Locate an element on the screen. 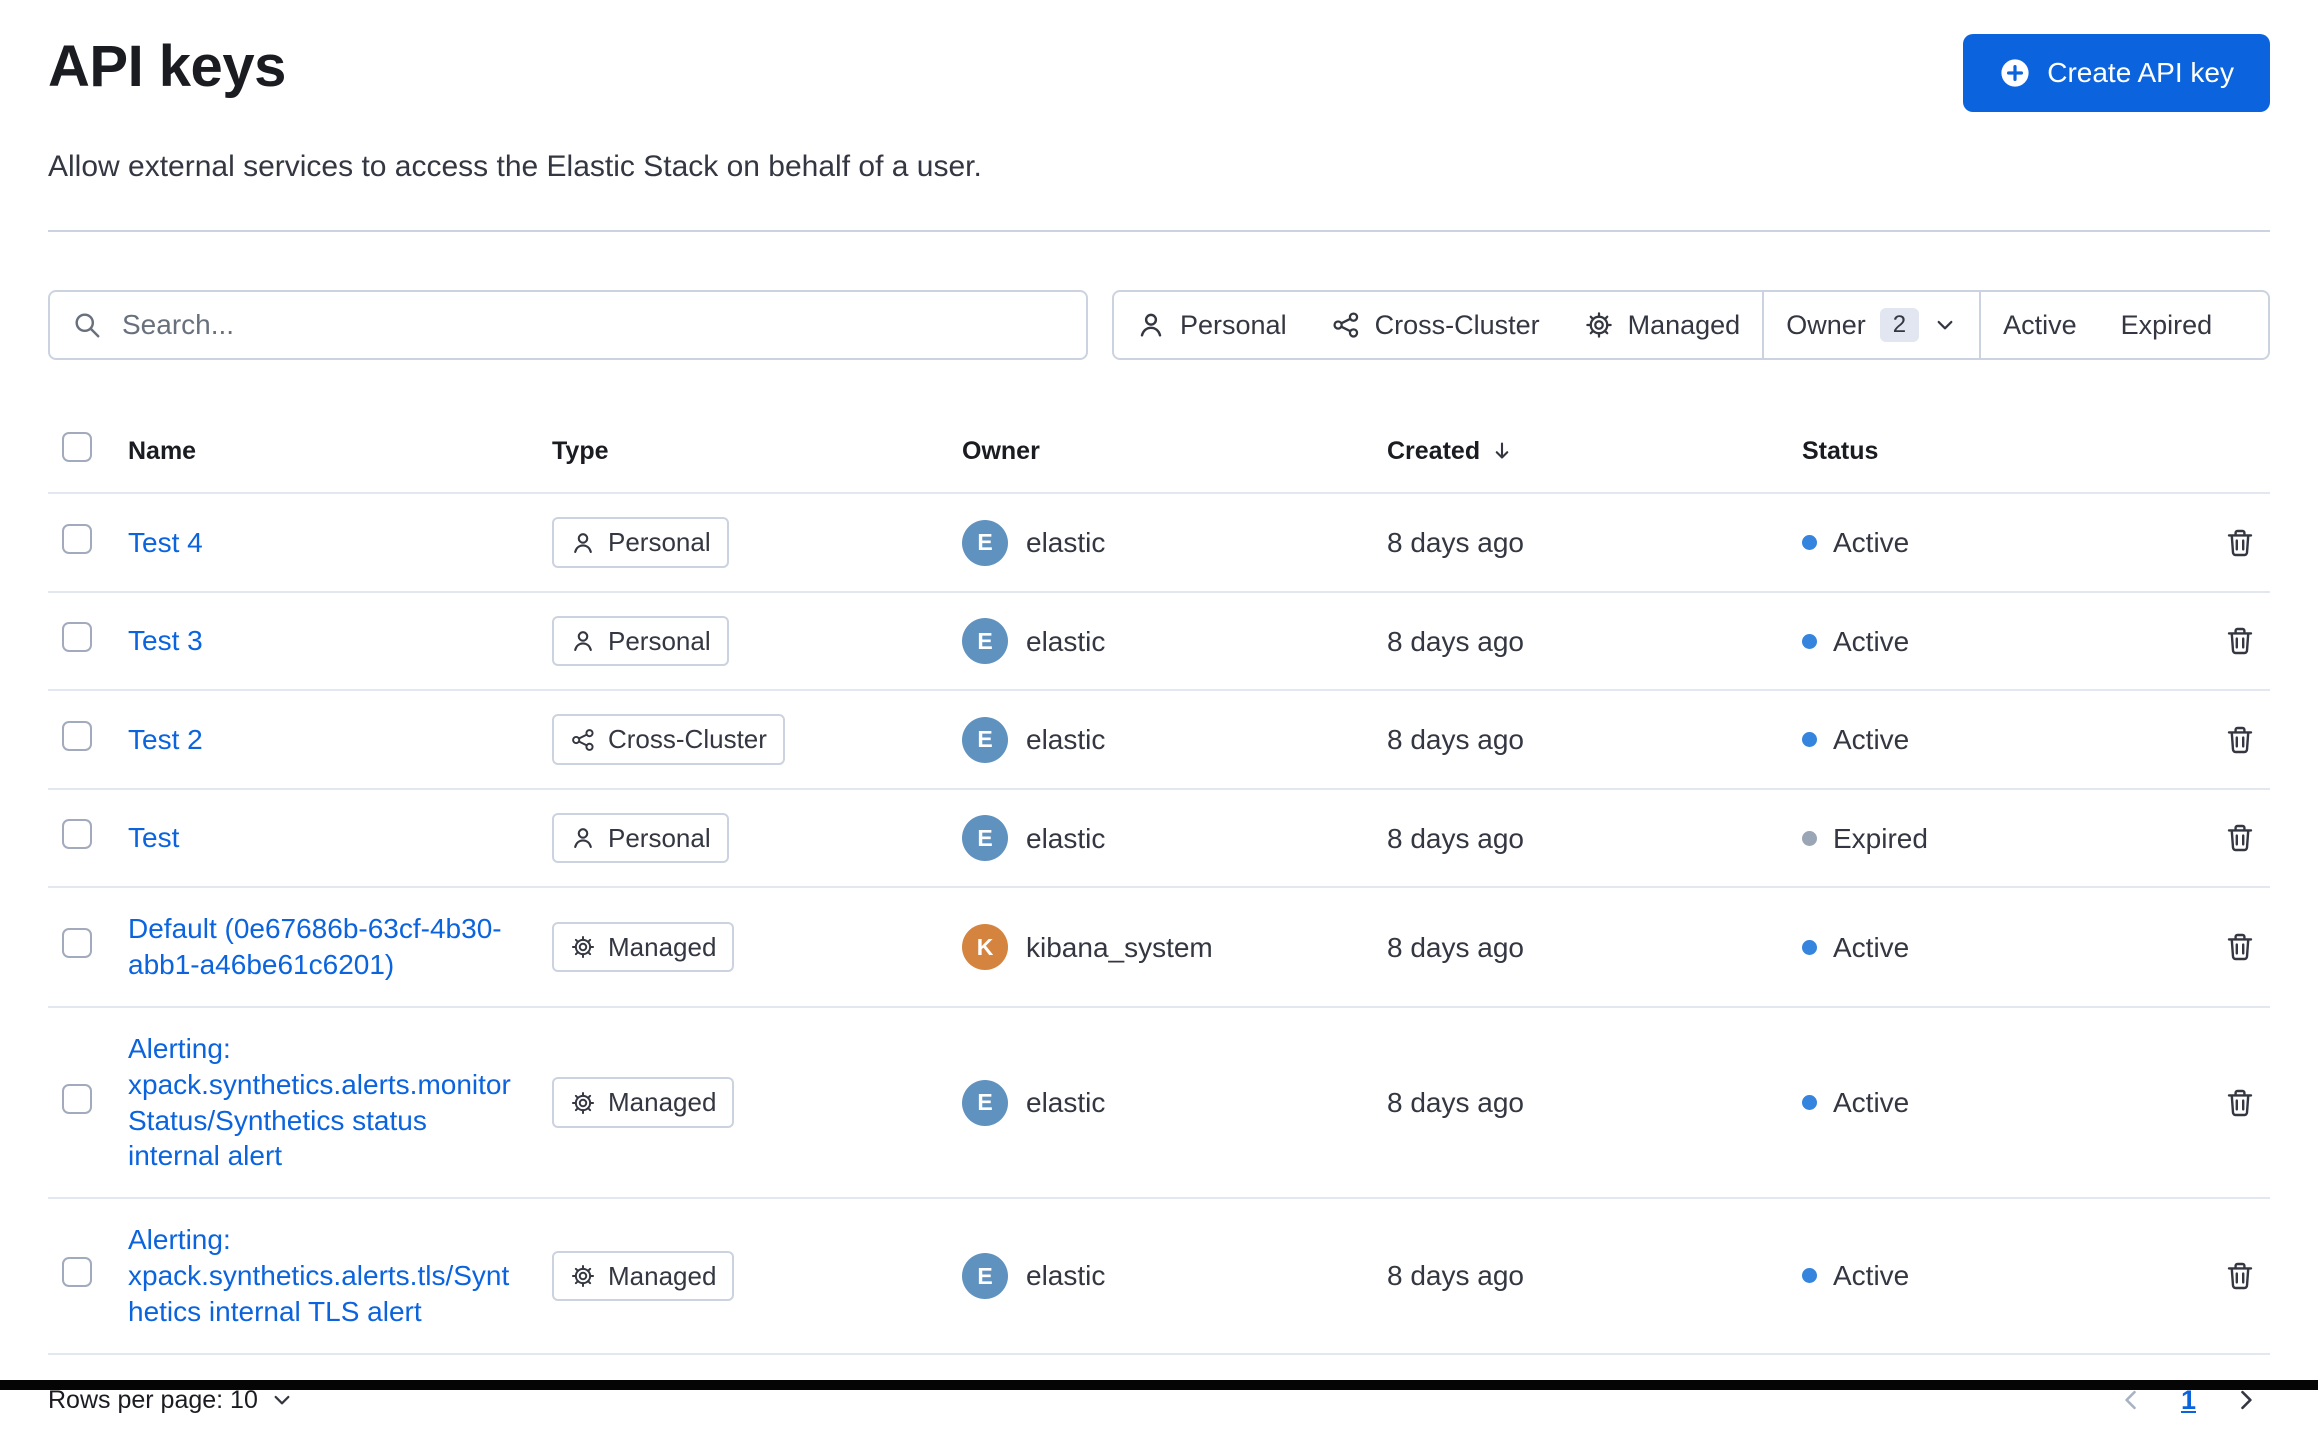 The height and width of the screenshot is (1446, 2318). search-box is located at coordinates (568, 325).